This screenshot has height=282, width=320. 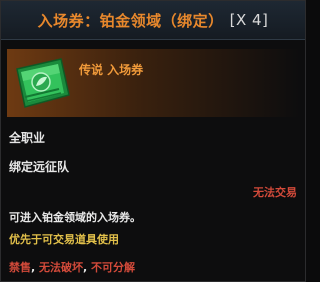 I want to click on class-restriction: 全职业, so click(x=27, y=138).